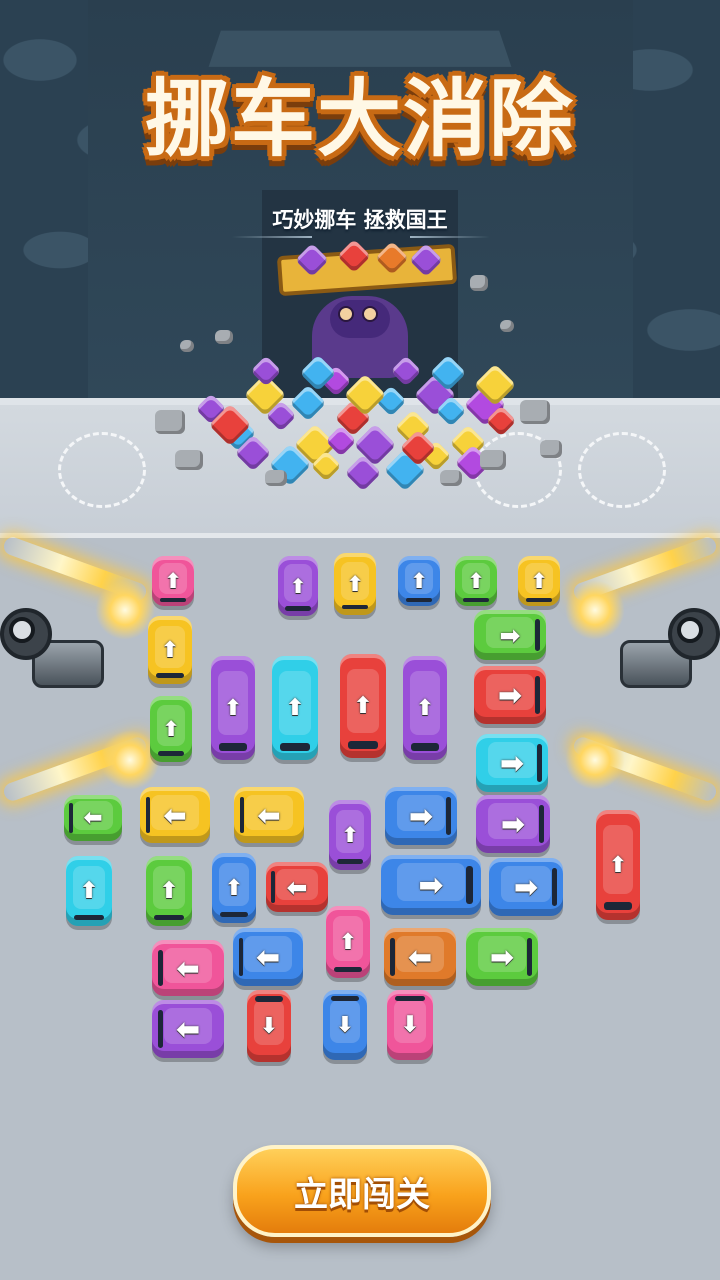  What do you see at coordinates (52, 653) in the screenshot?
I see `laser-cannon-left` at bounding box center [52, 653].